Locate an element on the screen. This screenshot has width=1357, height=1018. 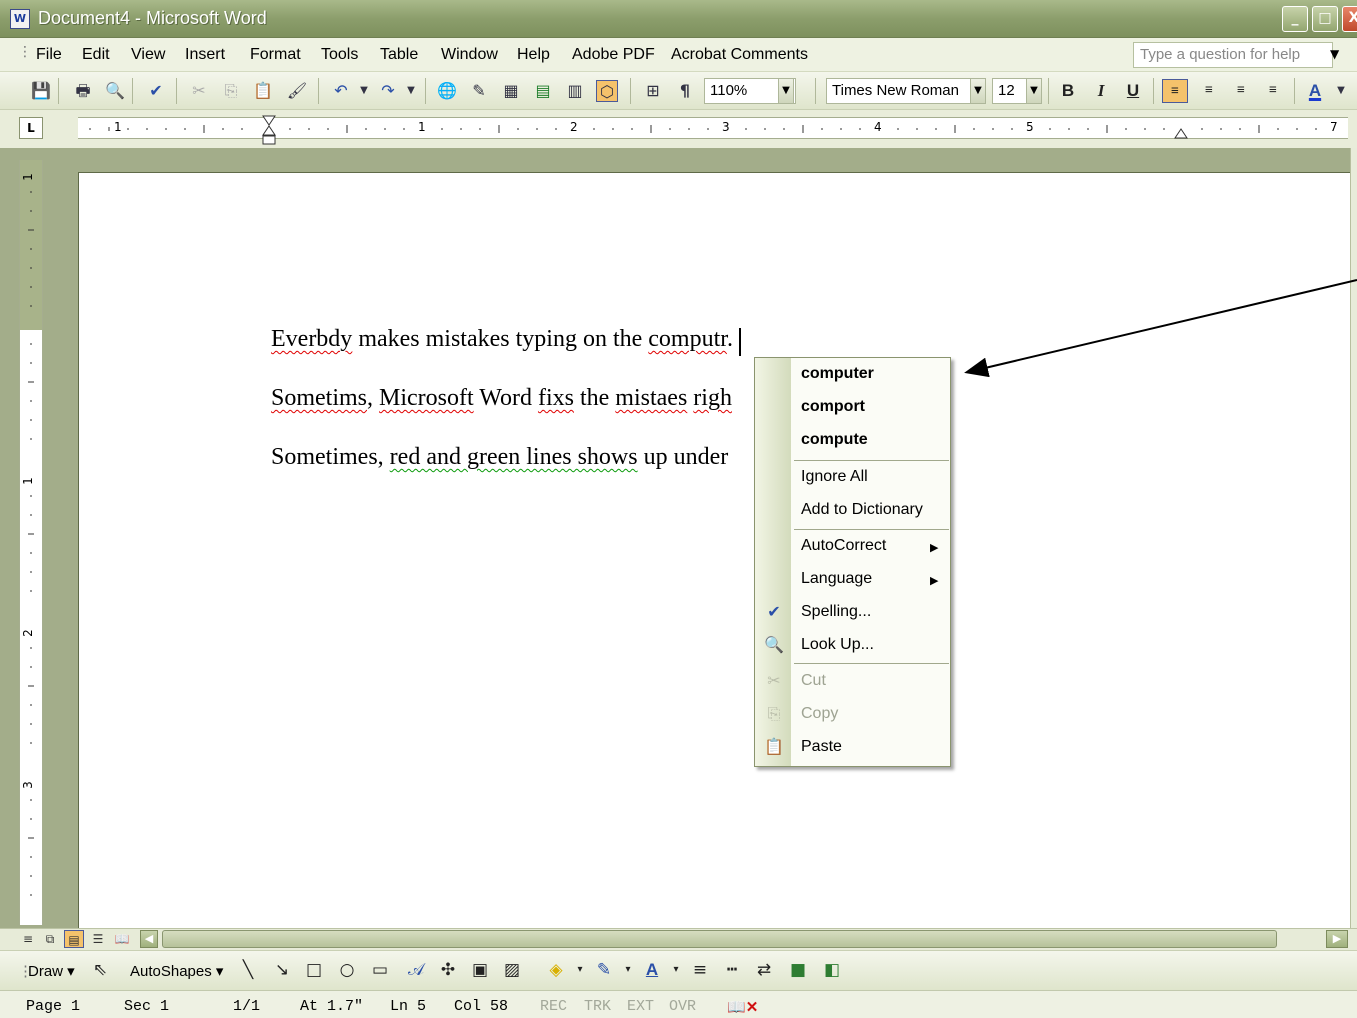
grammar-error: red and green lines shows is located at coordinates (514, 457).